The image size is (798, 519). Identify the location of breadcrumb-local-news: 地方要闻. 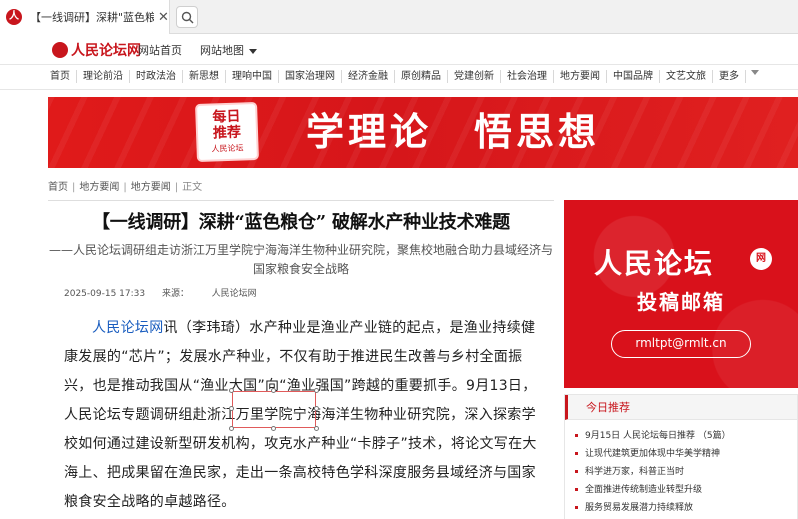
(99, 187).